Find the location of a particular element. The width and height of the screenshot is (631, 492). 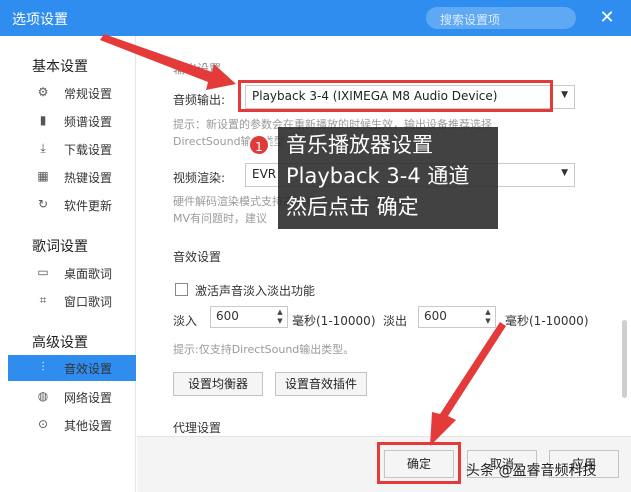

sidebar-item-label: 下载设置 is located at coordinates (88, 149).